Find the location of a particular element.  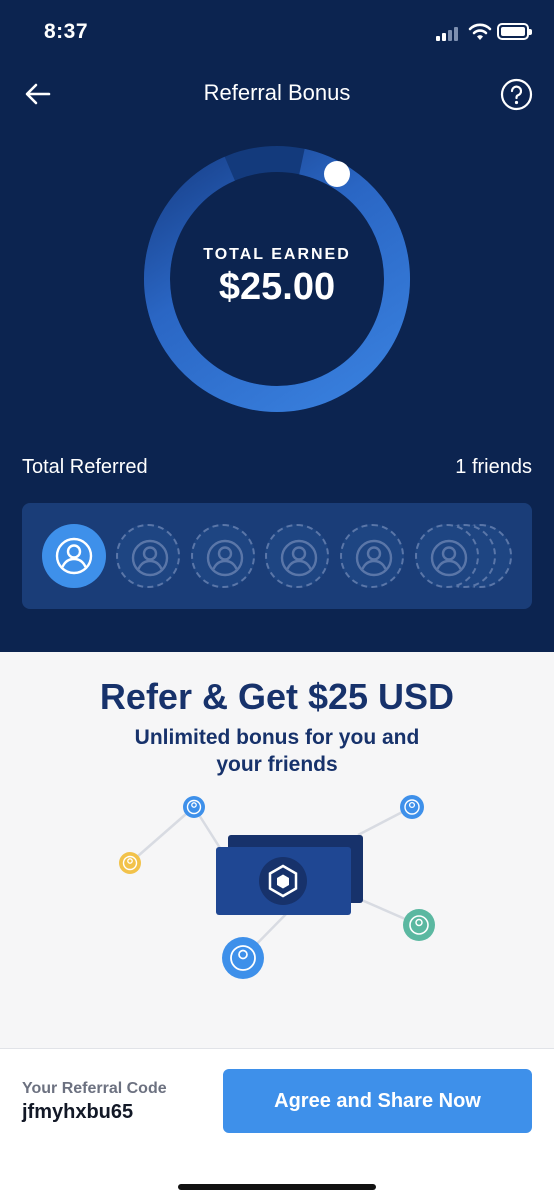

promo-subtitle: Unlimited bonus for you and your friends is located at coordinates (277, 751).